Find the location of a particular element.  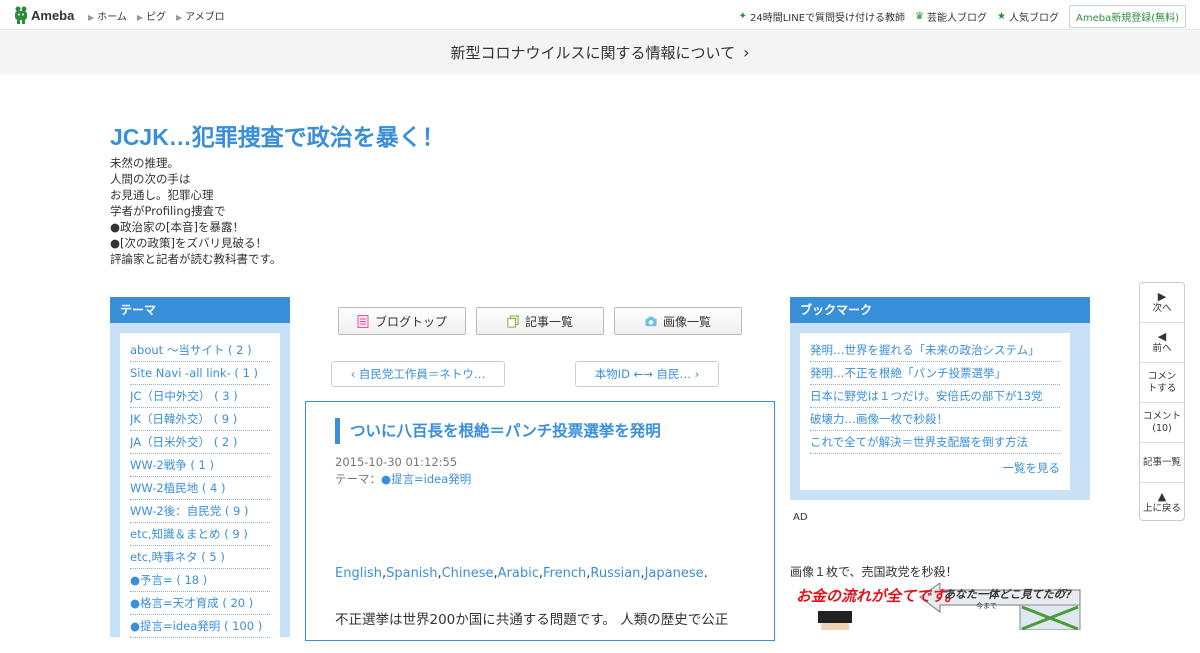

bookmark-more-link: 一覧を見る is located at coordinates (935, 468).